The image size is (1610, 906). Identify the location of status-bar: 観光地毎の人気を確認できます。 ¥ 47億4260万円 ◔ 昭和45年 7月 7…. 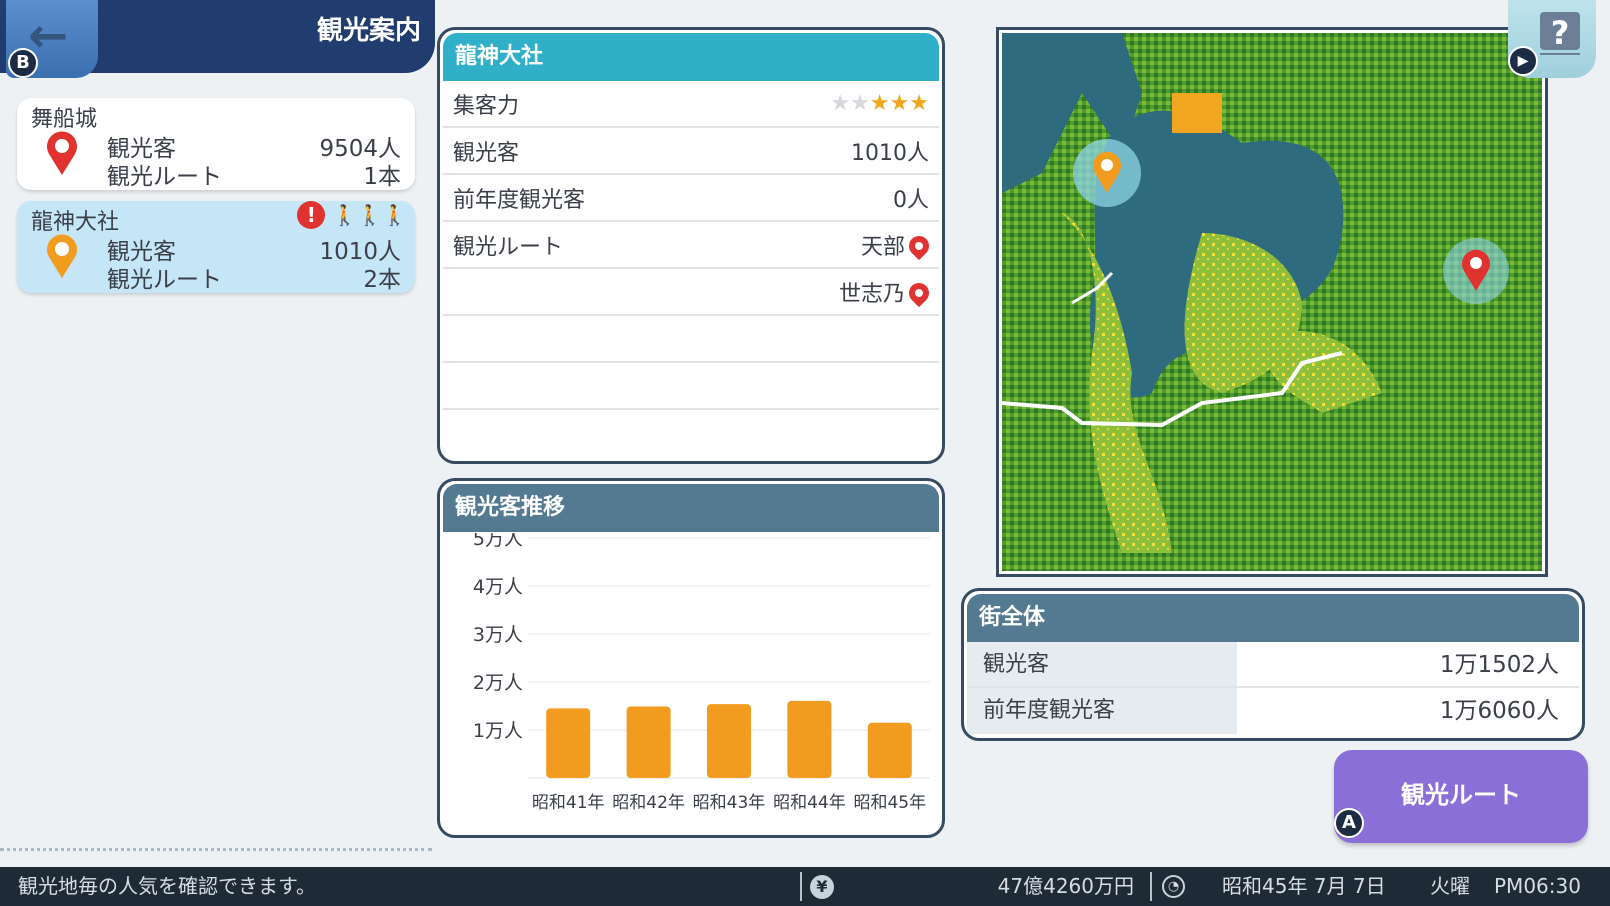
(805, 886).